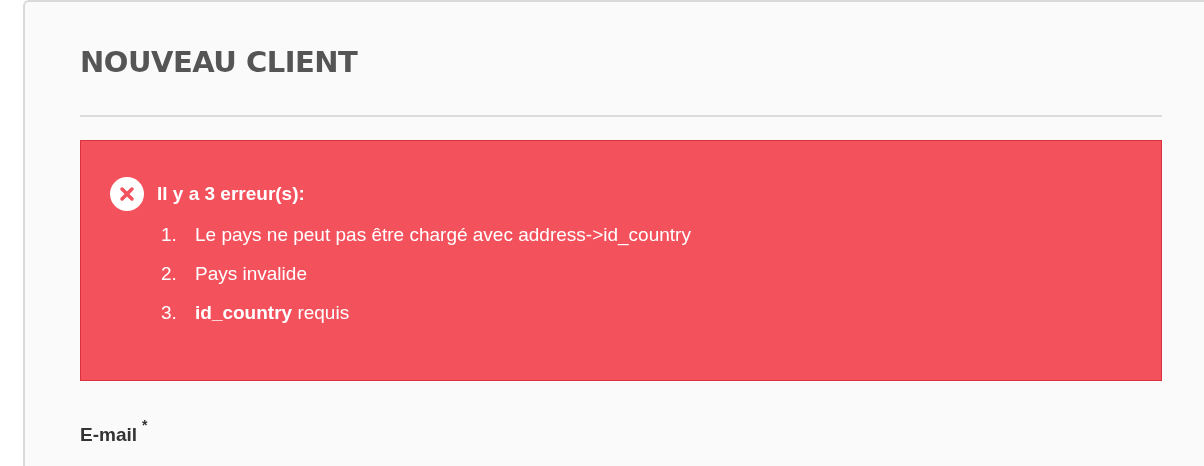 The image size is (1204, 466). Describe the element at coordinates (145, 425) in the screenshot. I see `required-mark: *` at that location.